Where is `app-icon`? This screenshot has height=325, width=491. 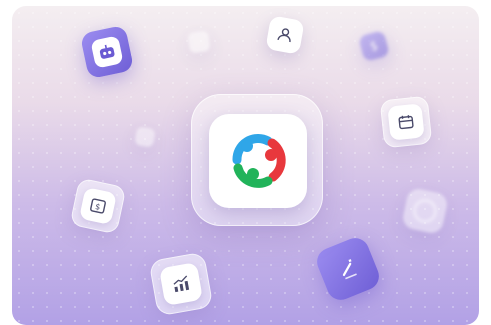 app-icon is located at coordinates (258, 161).